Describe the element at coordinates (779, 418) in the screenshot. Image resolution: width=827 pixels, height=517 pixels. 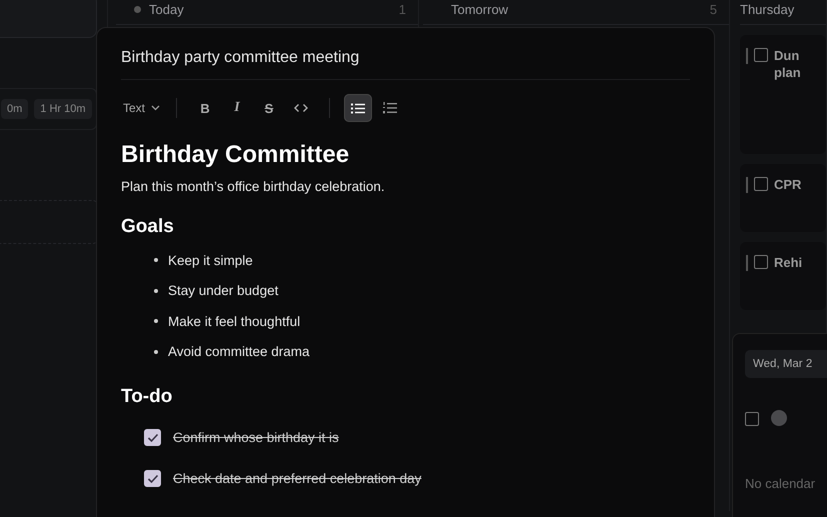
I see `circle-icon` at that location.